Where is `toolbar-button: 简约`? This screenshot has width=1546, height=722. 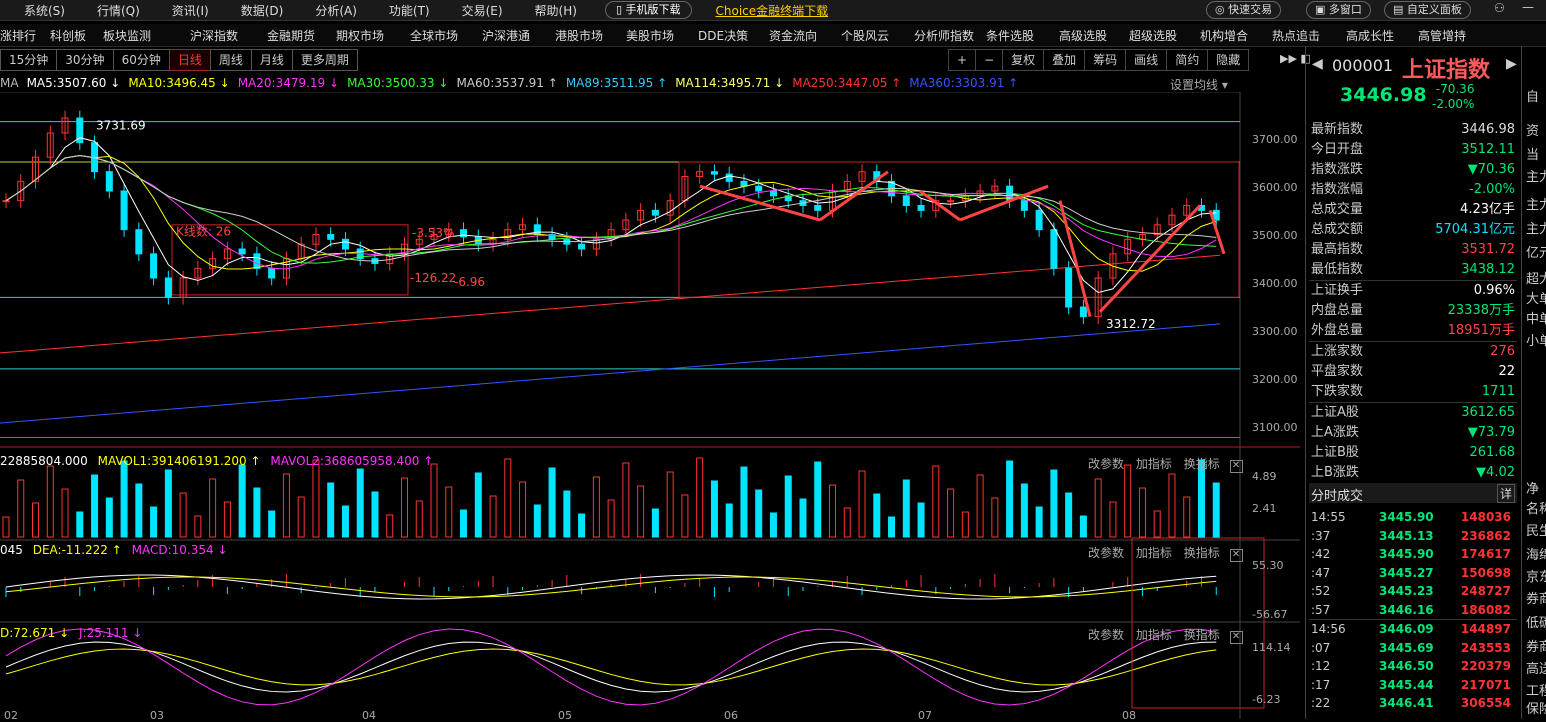 toolbar-button: 简约 is located at coordinates (1187, 60).